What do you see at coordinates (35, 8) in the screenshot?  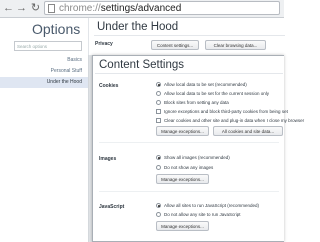 I see `reload-icon: ↻` at bounding box center [35, 8].